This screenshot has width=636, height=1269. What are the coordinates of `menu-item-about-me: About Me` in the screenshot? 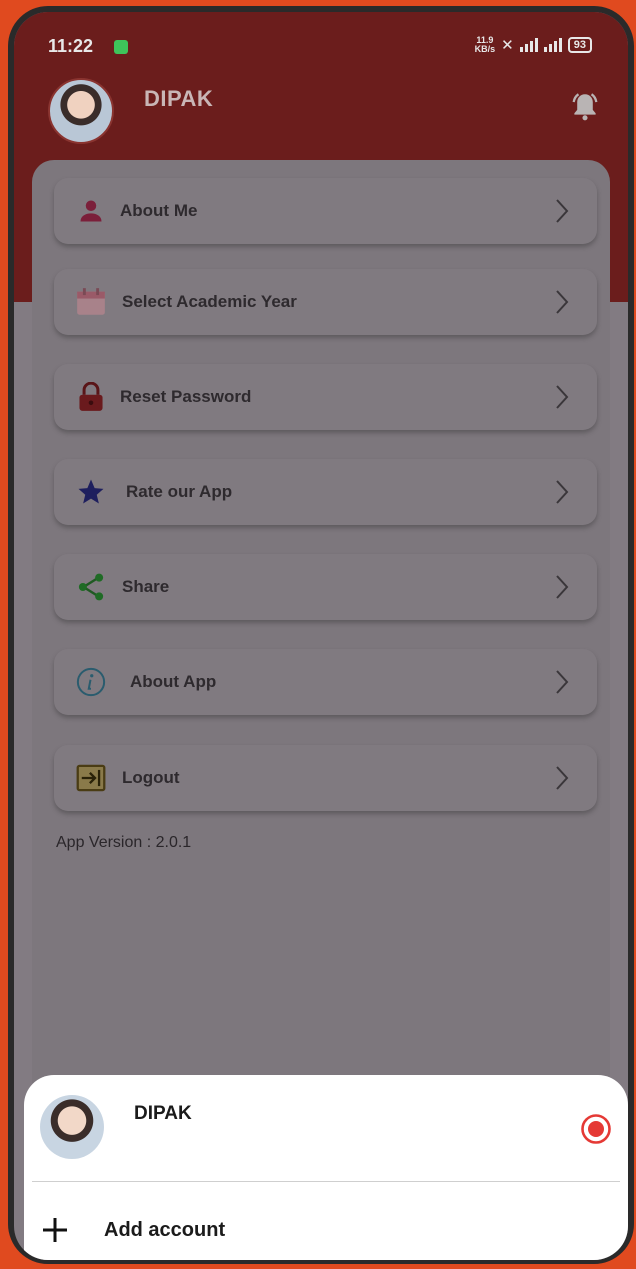 It's located at (325, 211).